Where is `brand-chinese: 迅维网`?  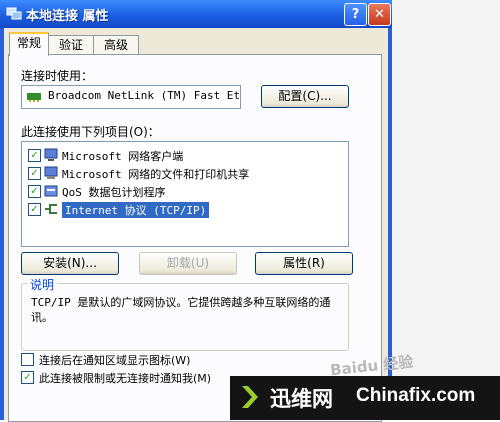
brand-chinese: 迅维网 is located at coordinates (301, 399).